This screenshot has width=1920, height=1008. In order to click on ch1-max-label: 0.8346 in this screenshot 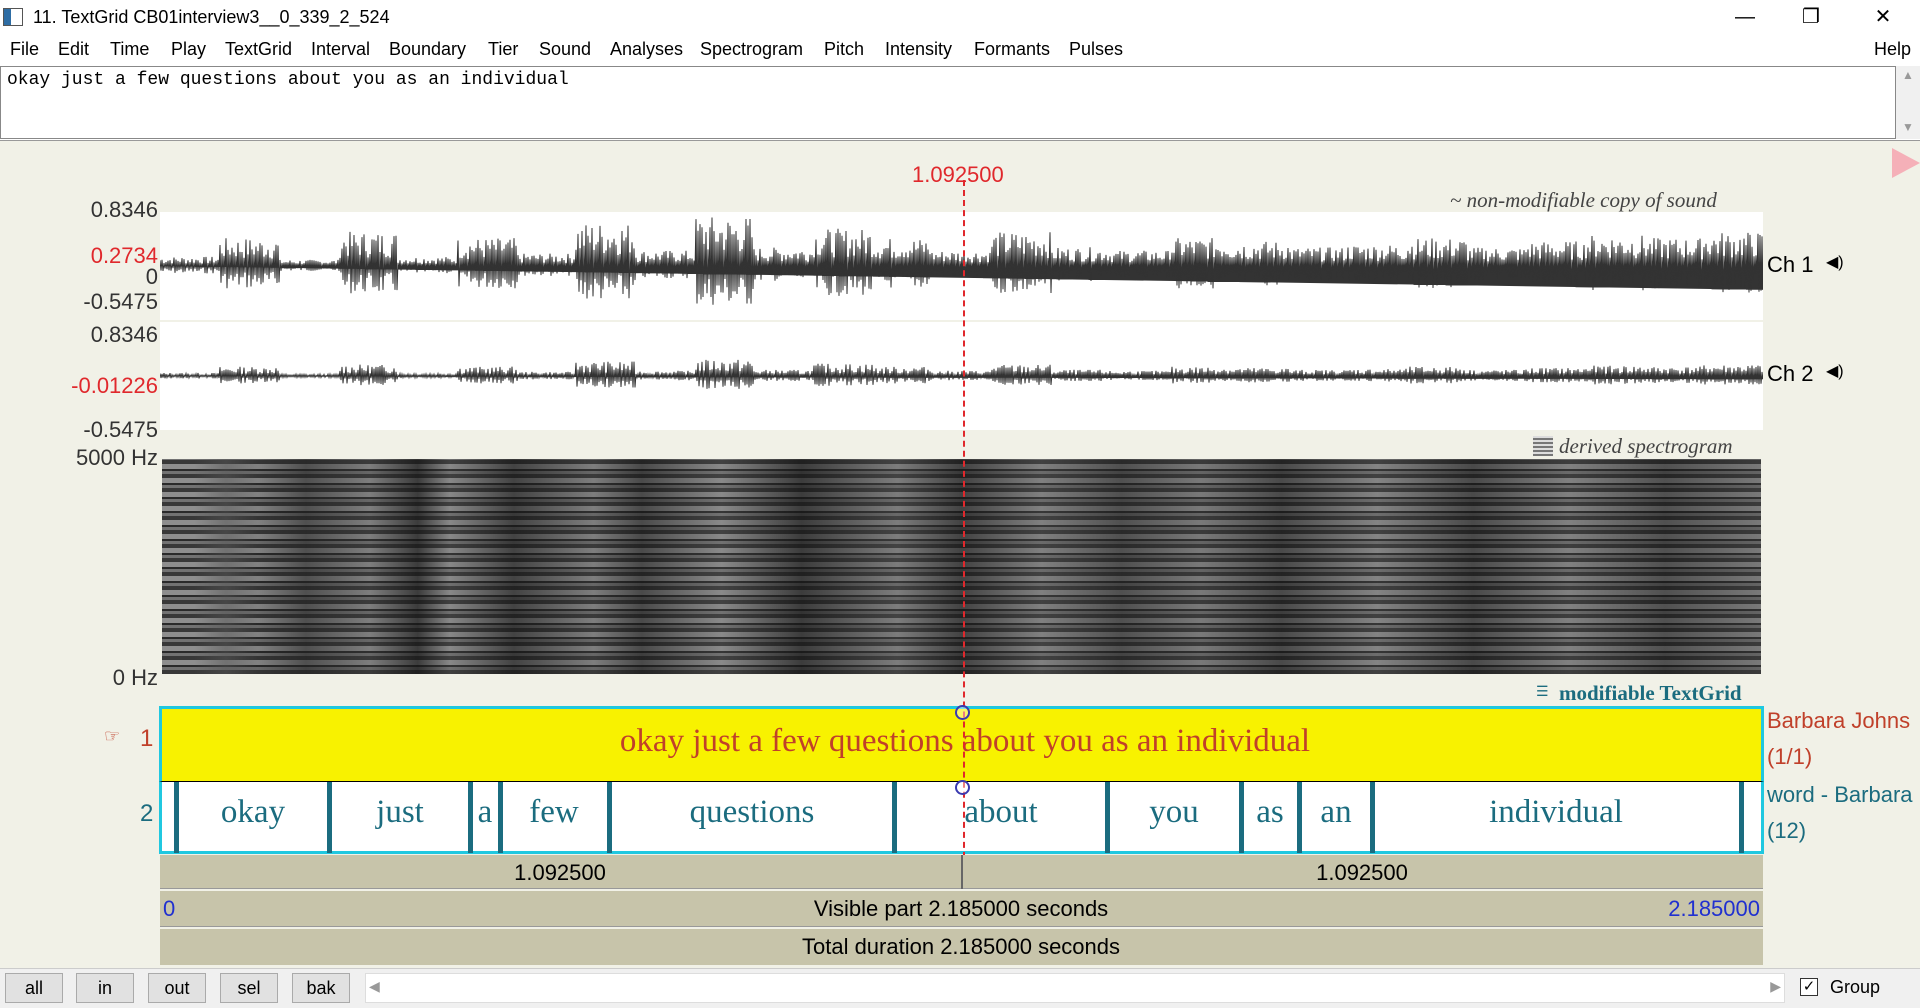, I will do `click(124, 209)`.